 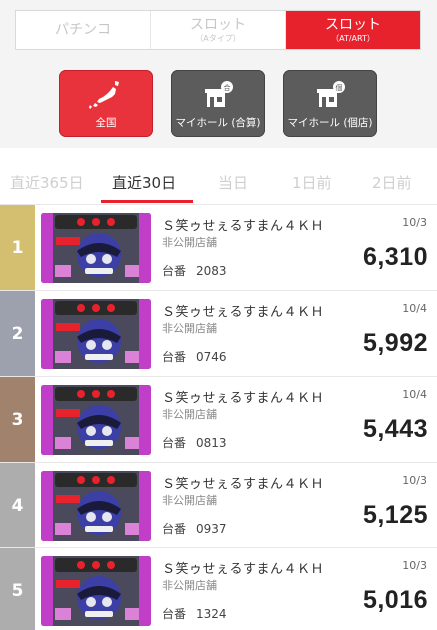 What do you see at coordinates (194, 270) in the screenshot?
I see `machine-number: 台番 2083` at bounding box center [194, 270].